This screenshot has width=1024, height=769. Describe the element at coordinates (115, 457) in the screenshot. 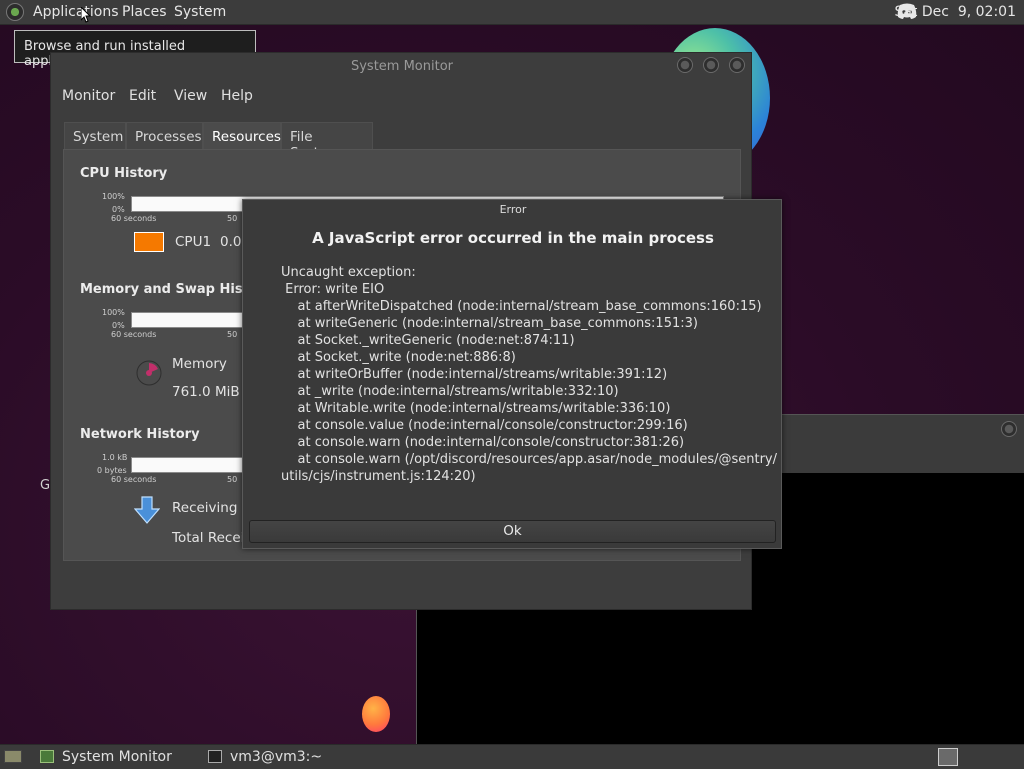

I see `network-tick-top: 1.0 kB` at that location.